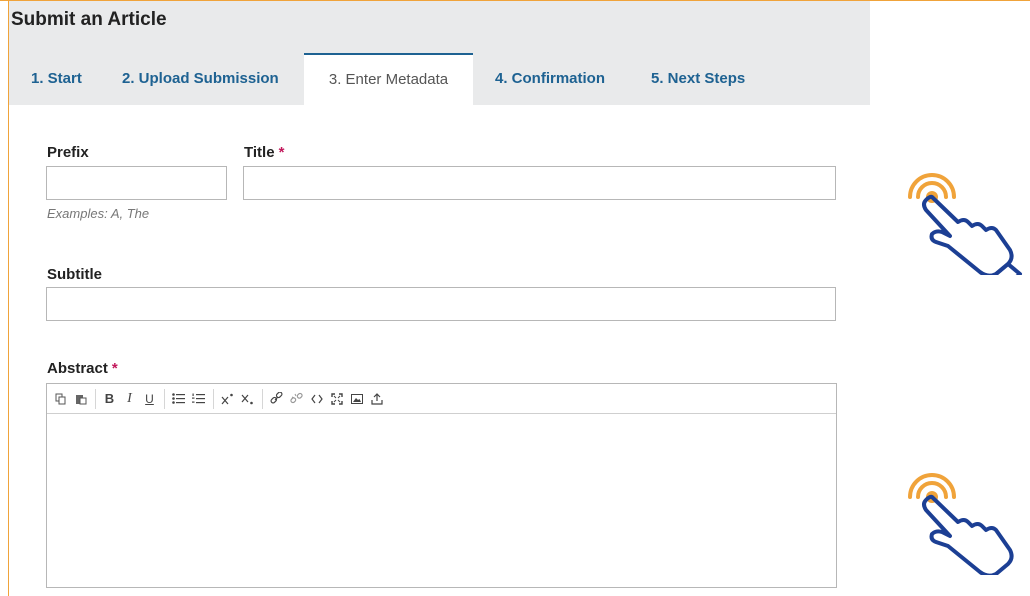 The image size is (1030, 596). What do you see at coordinates (98, 213) in the screenshot?
I see `prefix-hint: Examples: A, The` at bounding box center [98, 213].